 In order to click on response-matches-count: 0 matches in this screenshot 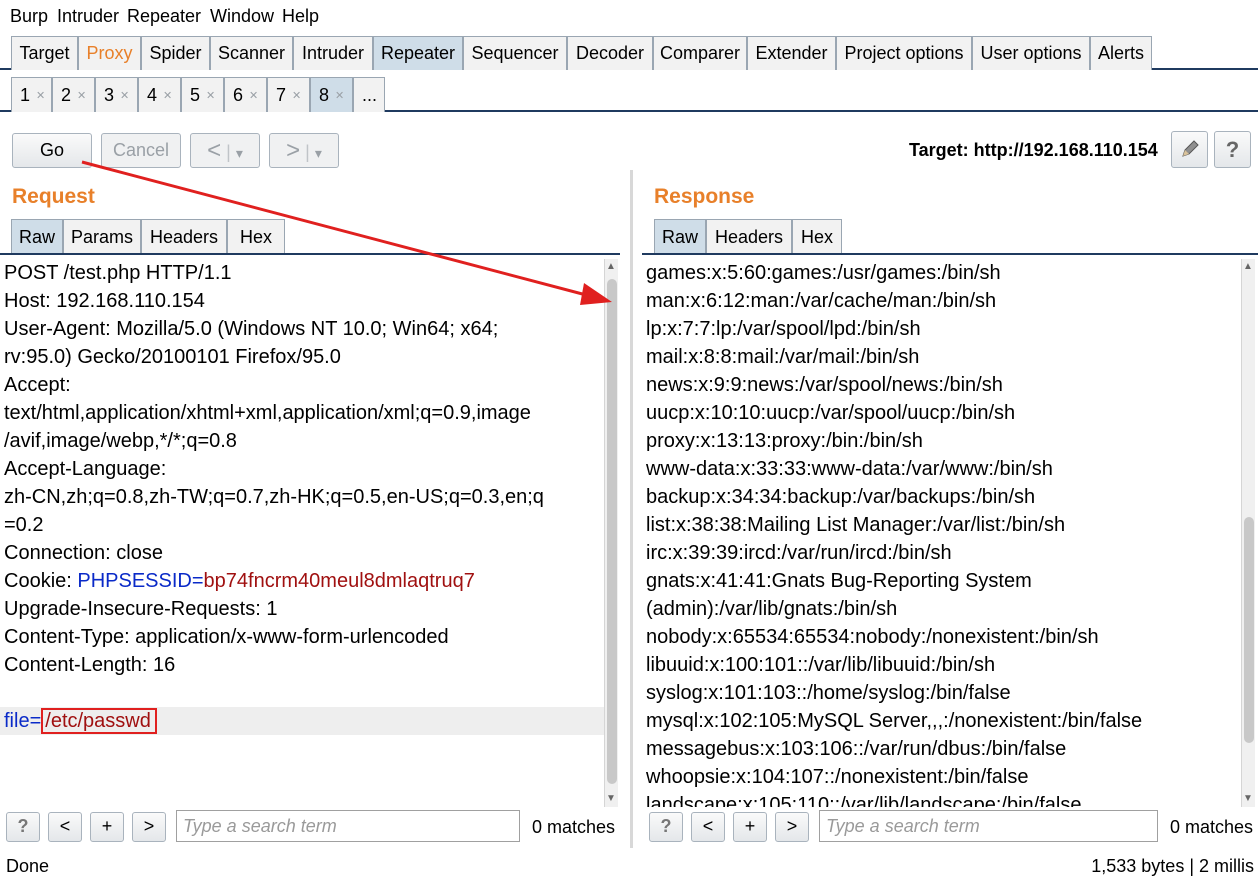, I will do `click(1212, 827)`.